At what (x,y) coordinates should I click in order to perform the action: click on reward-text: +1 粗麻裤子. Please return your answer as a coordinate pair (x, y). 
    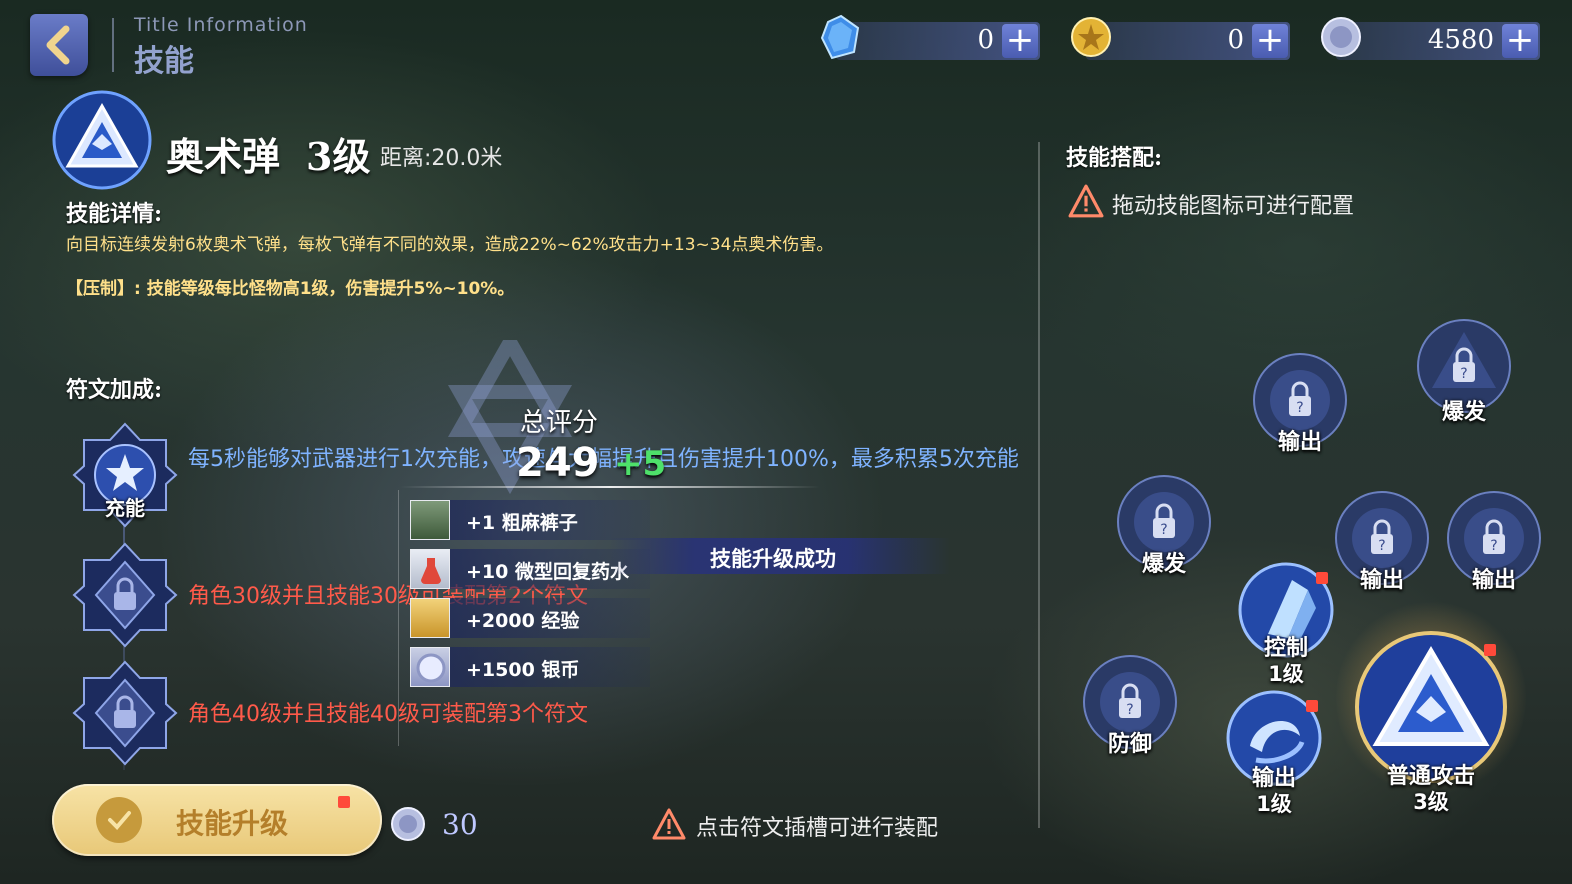
    Looking at the image, I should click on (522, 523).